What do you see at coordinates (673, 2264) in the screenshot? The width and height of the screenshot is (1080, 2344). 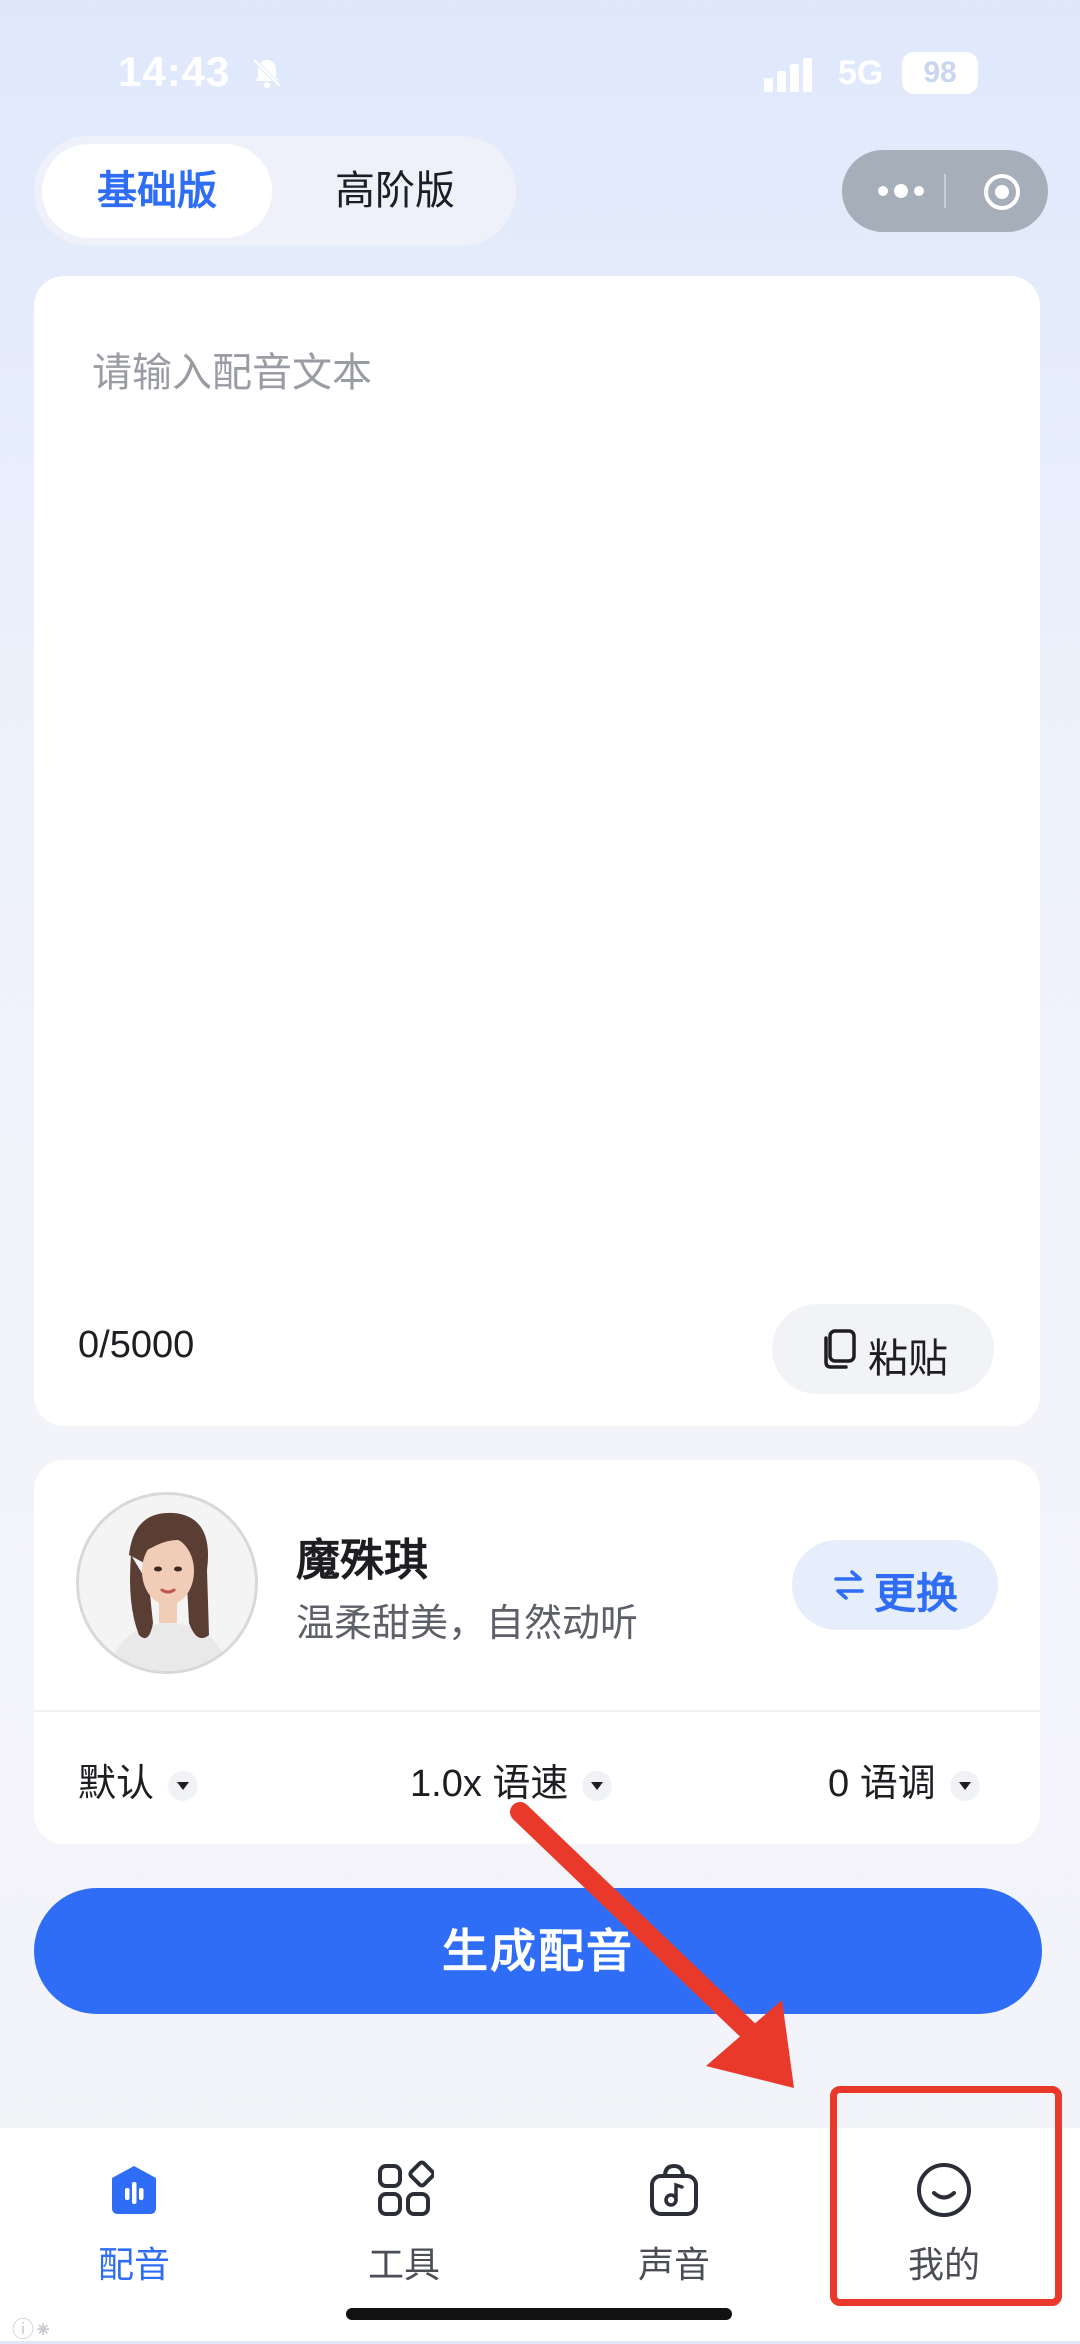 I see `nav-label-voices: 声音` at bounding box center [673, 2264].